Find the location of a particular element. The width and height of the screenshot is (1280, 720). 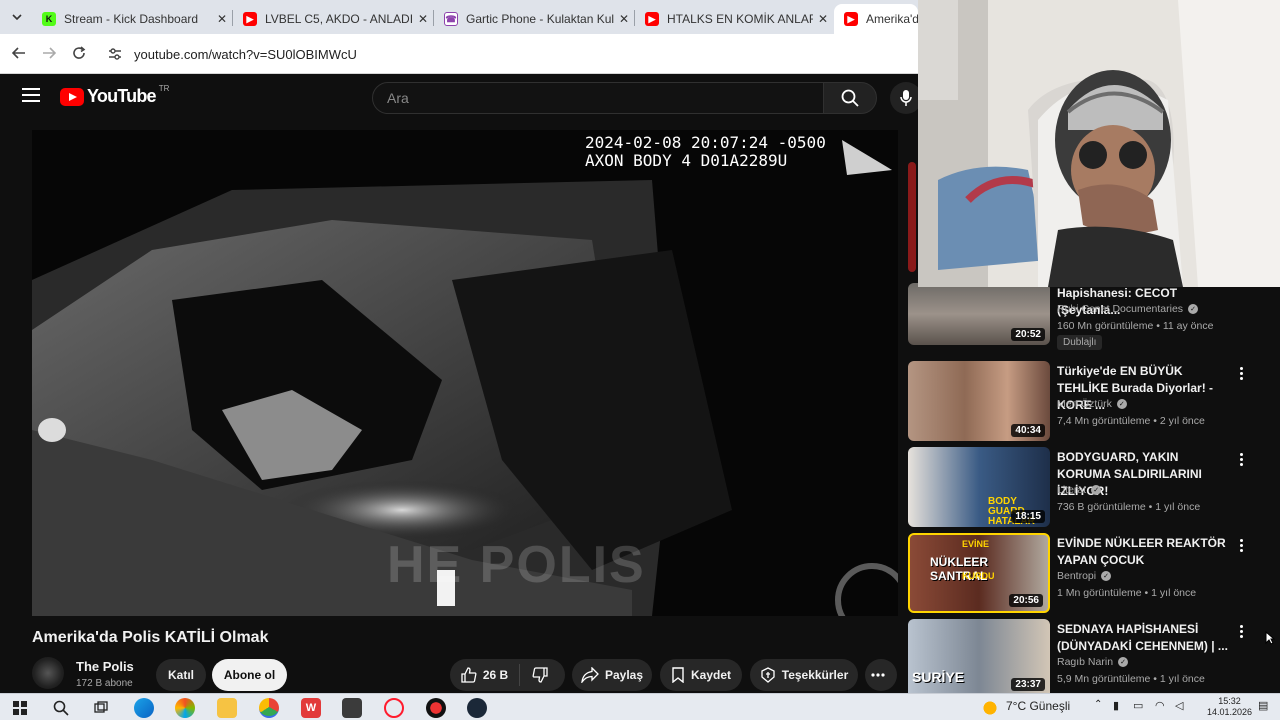

youtube-logo: YouTube TR is located at coordinates (114, 95).